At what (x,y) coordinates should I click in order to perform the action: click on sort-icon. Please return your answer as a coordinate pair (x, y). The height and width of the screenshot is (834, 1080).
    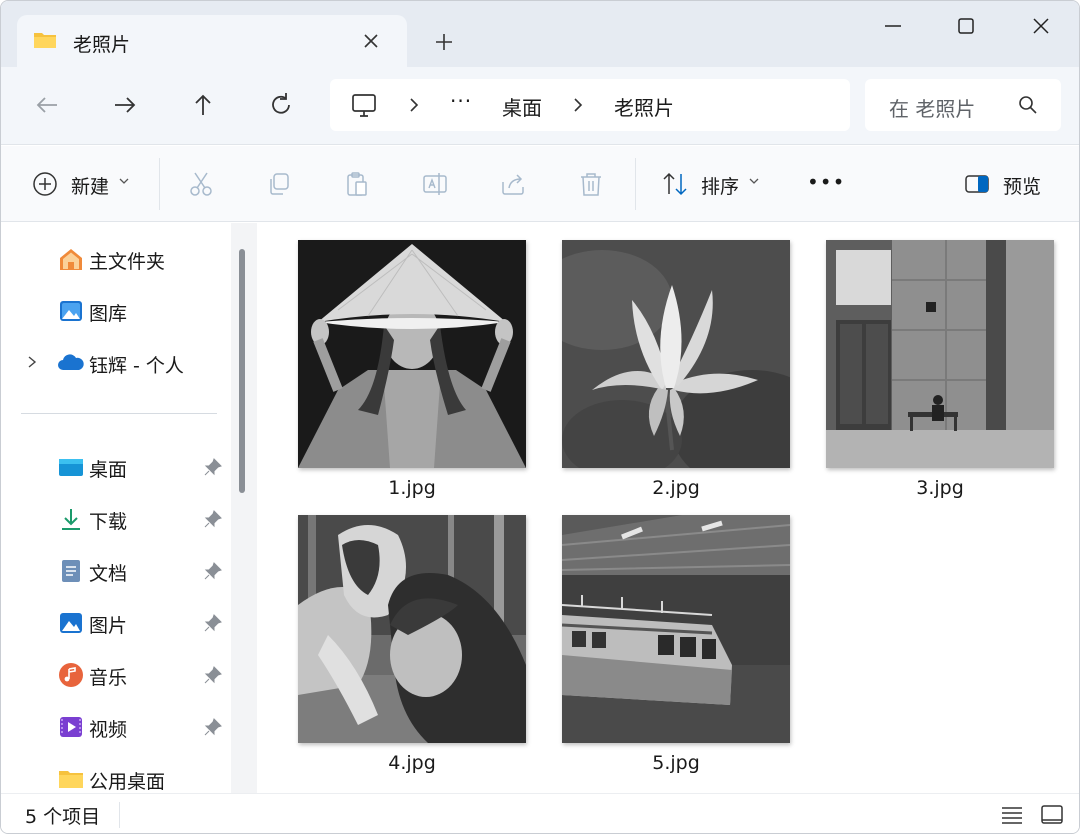
    Looking at the image, I should click on (675, 184).